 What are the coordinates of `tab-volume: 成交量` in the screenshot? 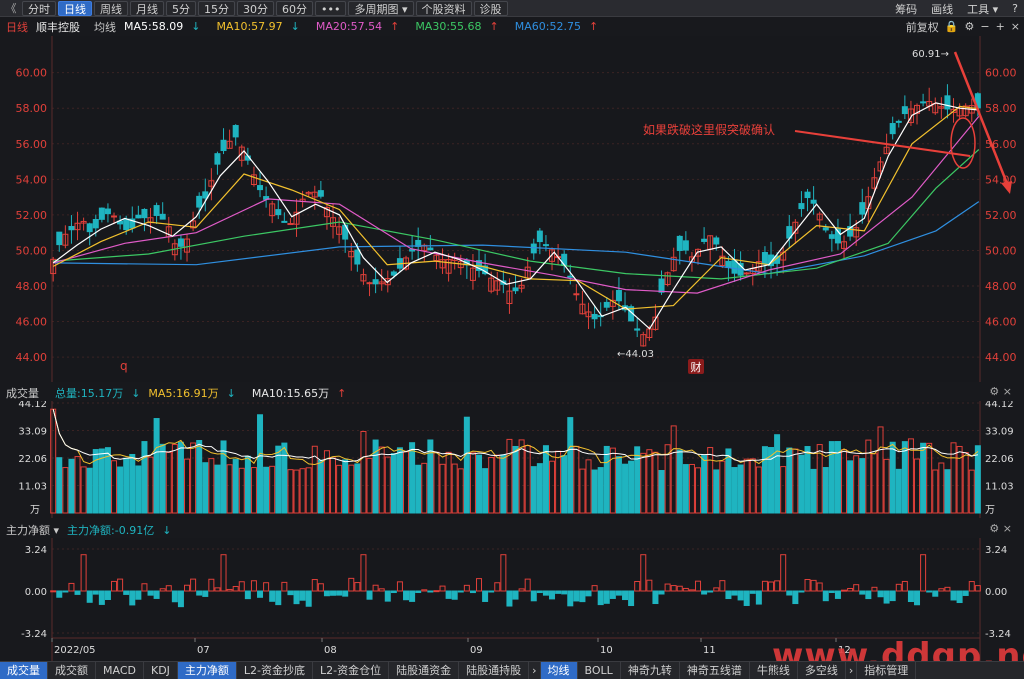 It's located at (24, 670).